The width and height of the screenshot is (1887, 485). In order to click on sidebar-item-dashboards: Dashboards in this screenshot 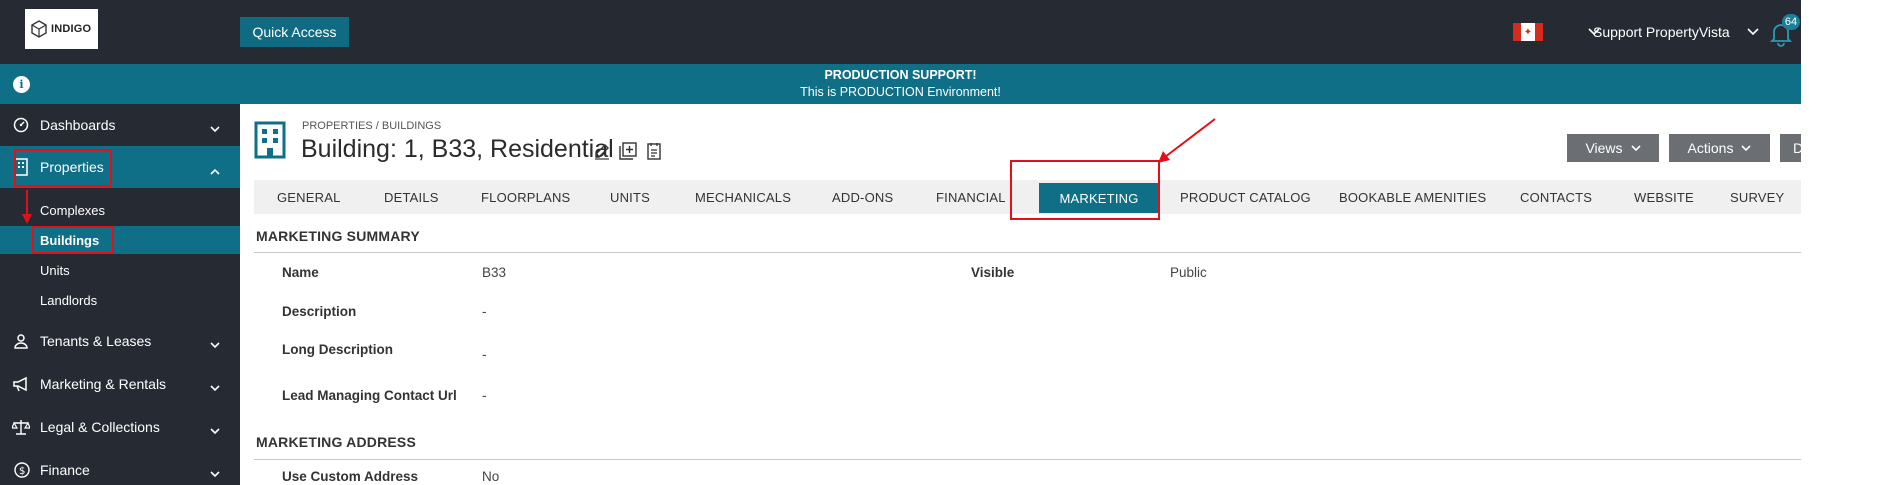, I will do `click(120, 125)`.